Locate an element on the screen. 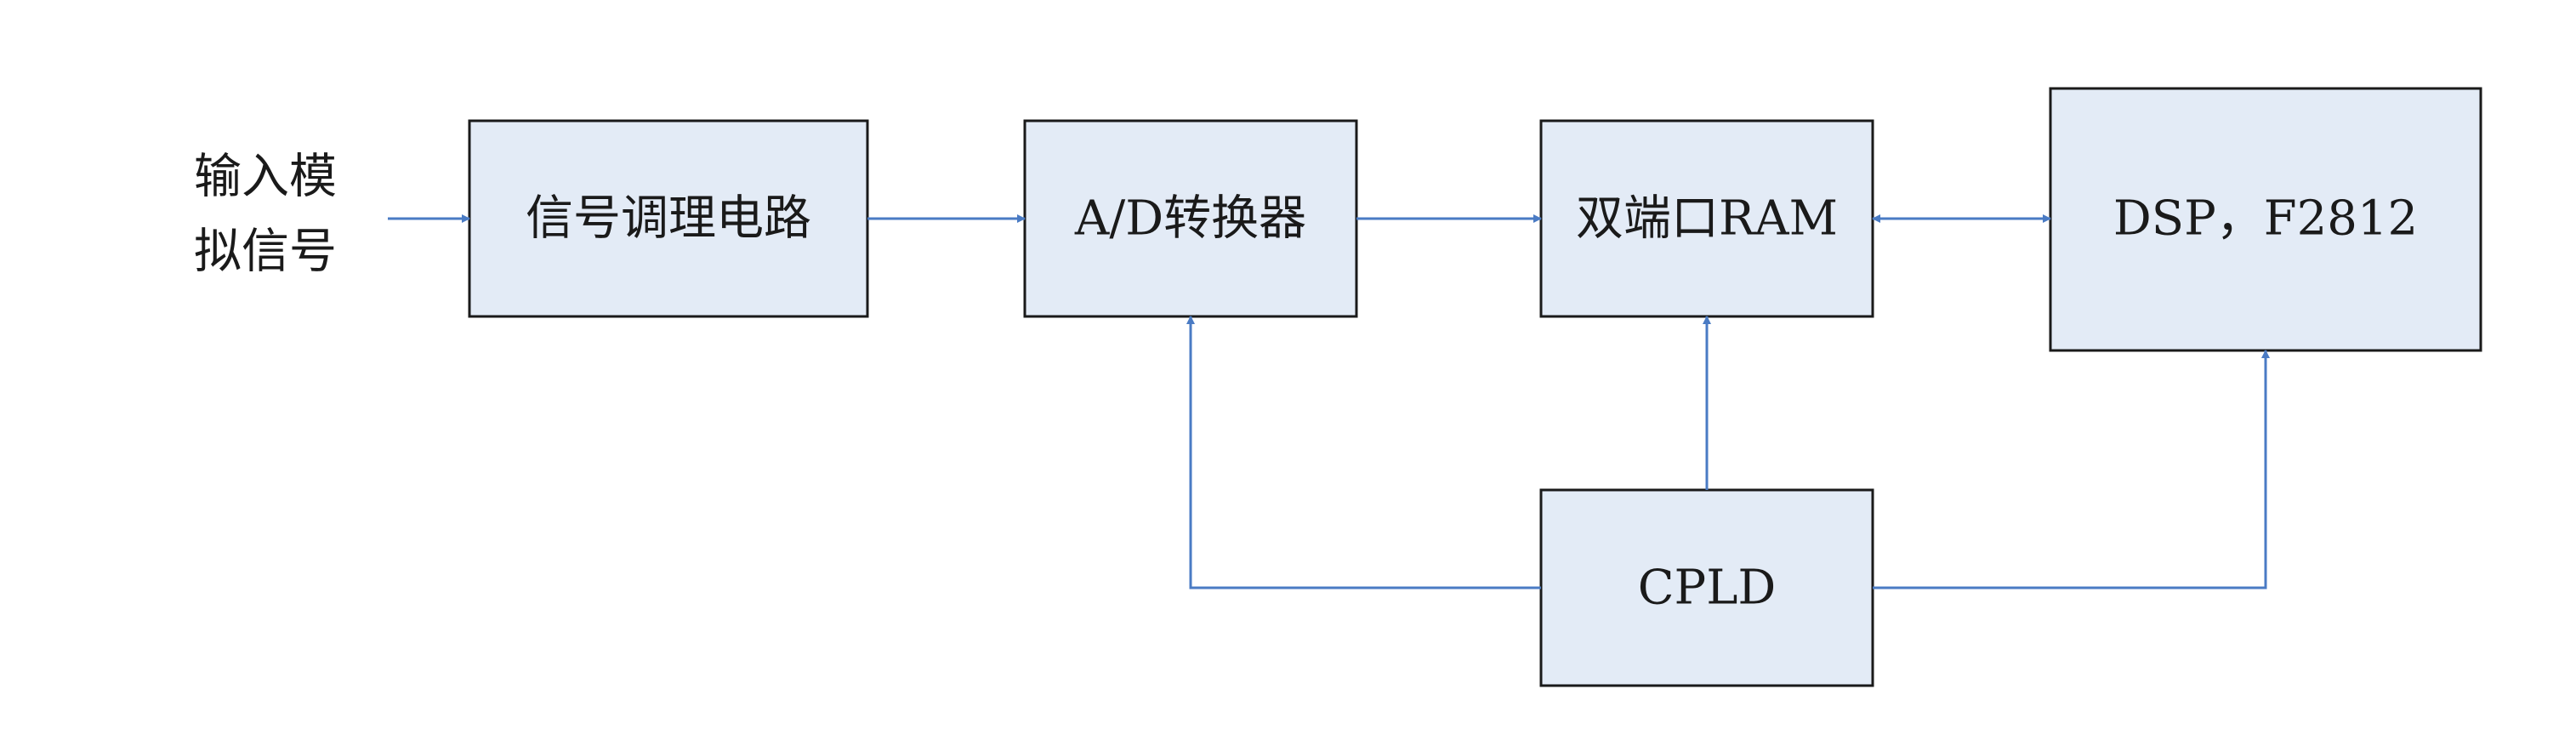  input-label-line1: 输入模 is located at coordinates (265, 177).